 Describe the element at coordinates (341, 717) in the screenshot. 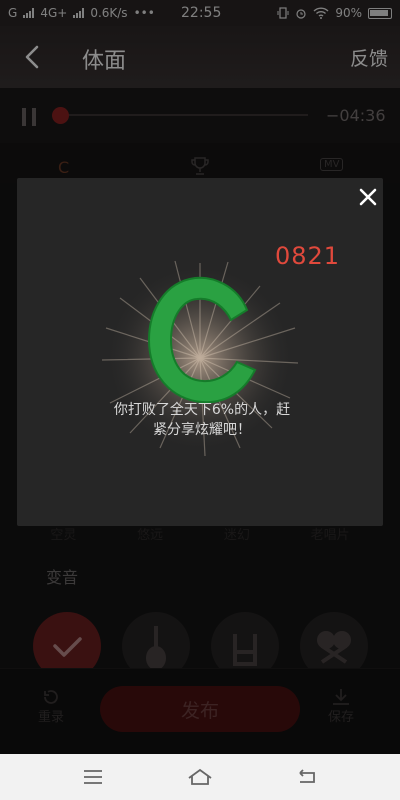

I see `save-label: 保存` at that location.